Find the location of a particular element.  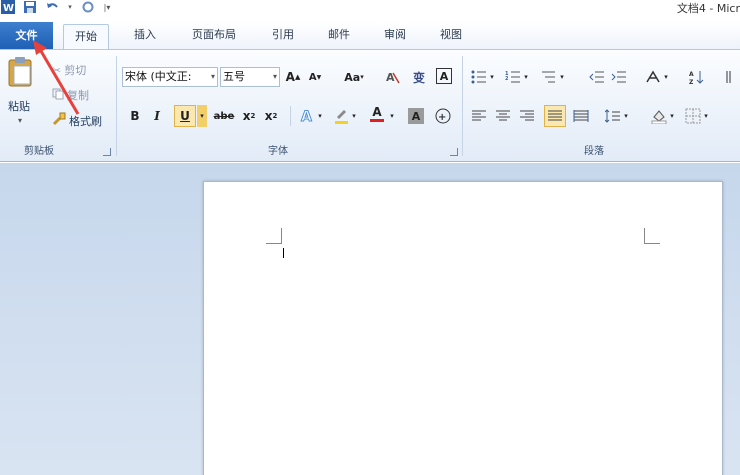

bullets-dropdown-icon: ▾ is located at coordinates (492, 77).